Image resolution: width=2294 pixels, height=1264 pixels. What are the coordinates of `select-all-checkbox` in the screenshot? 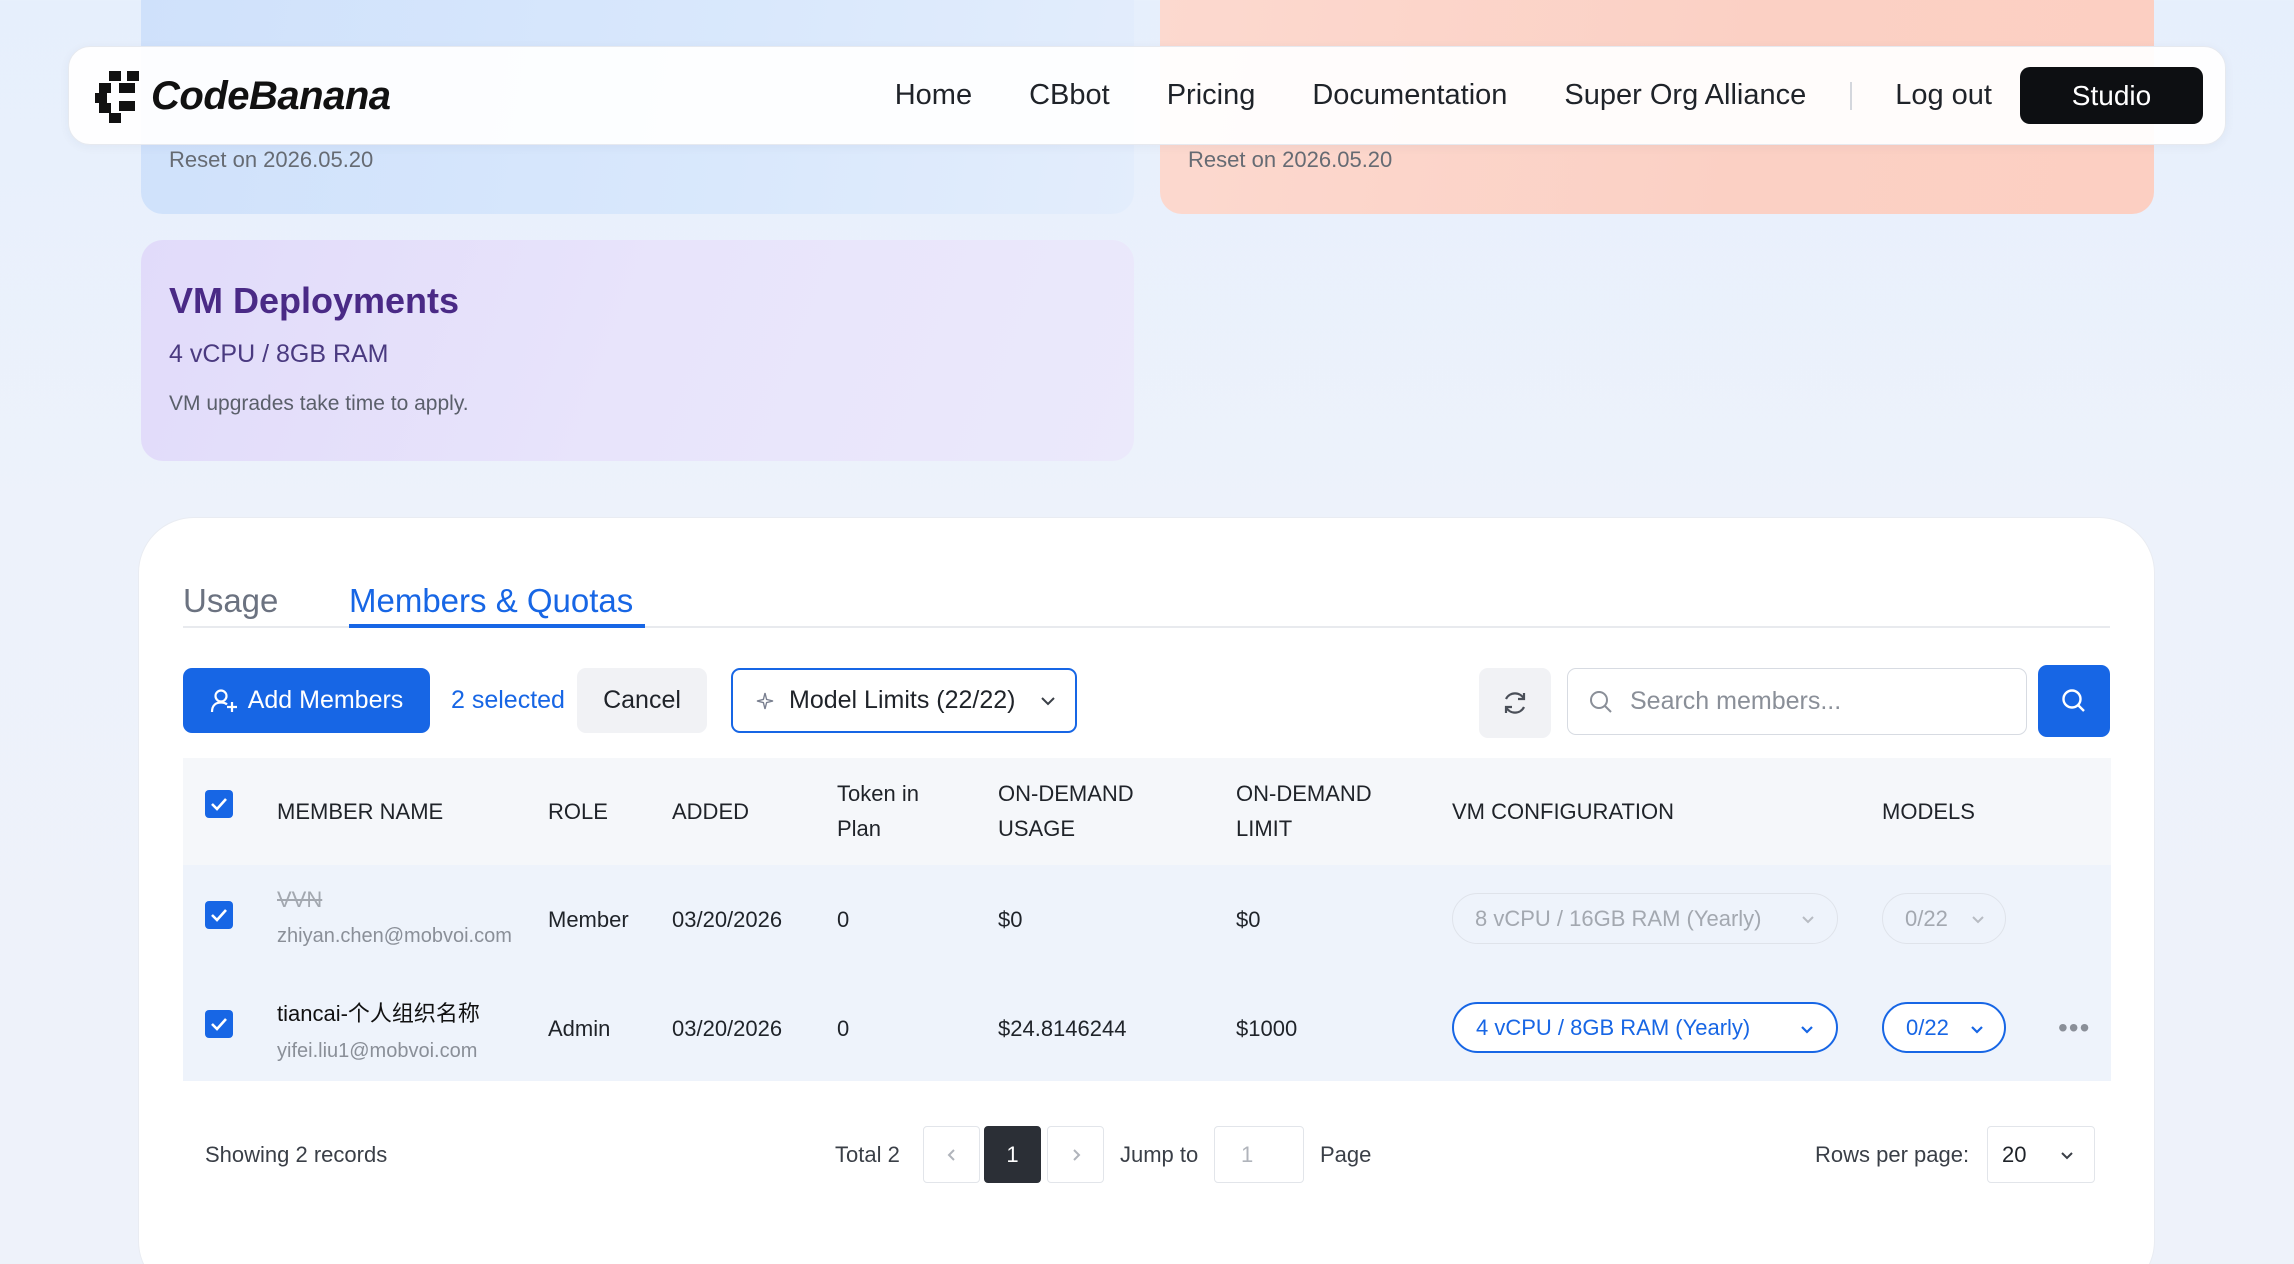 It's located at (219, 804).